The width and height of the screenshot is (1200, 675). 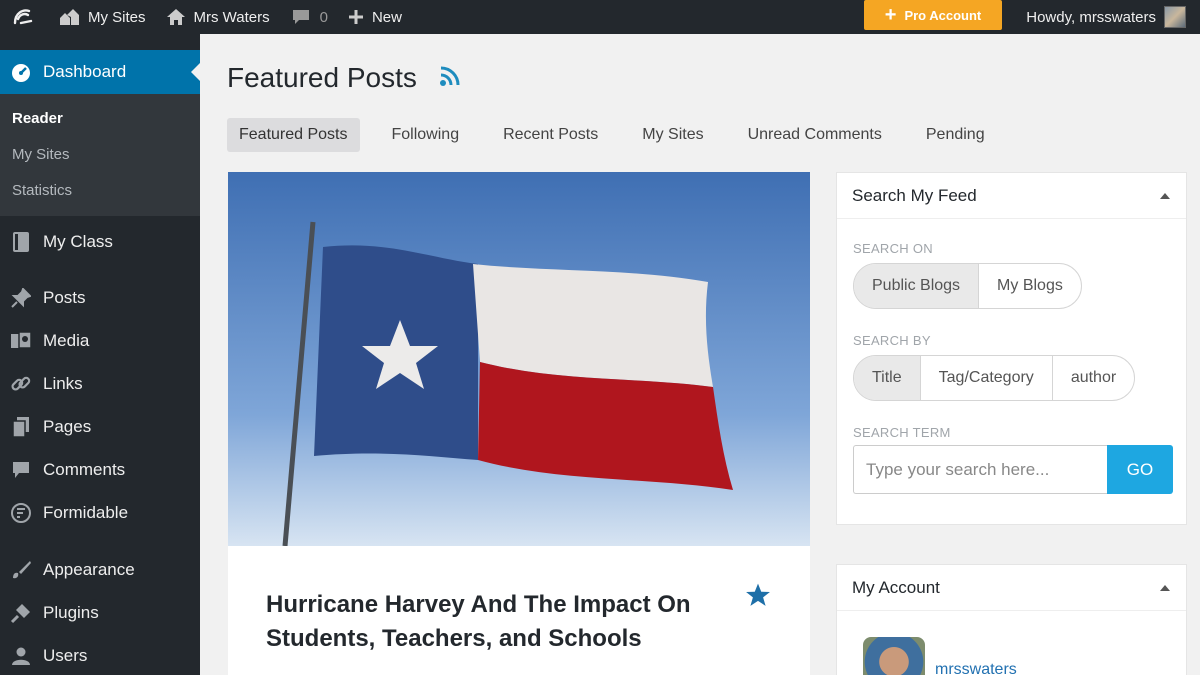 I want to click on sidebar-item-label: Pages, so click(x=67, y=426).